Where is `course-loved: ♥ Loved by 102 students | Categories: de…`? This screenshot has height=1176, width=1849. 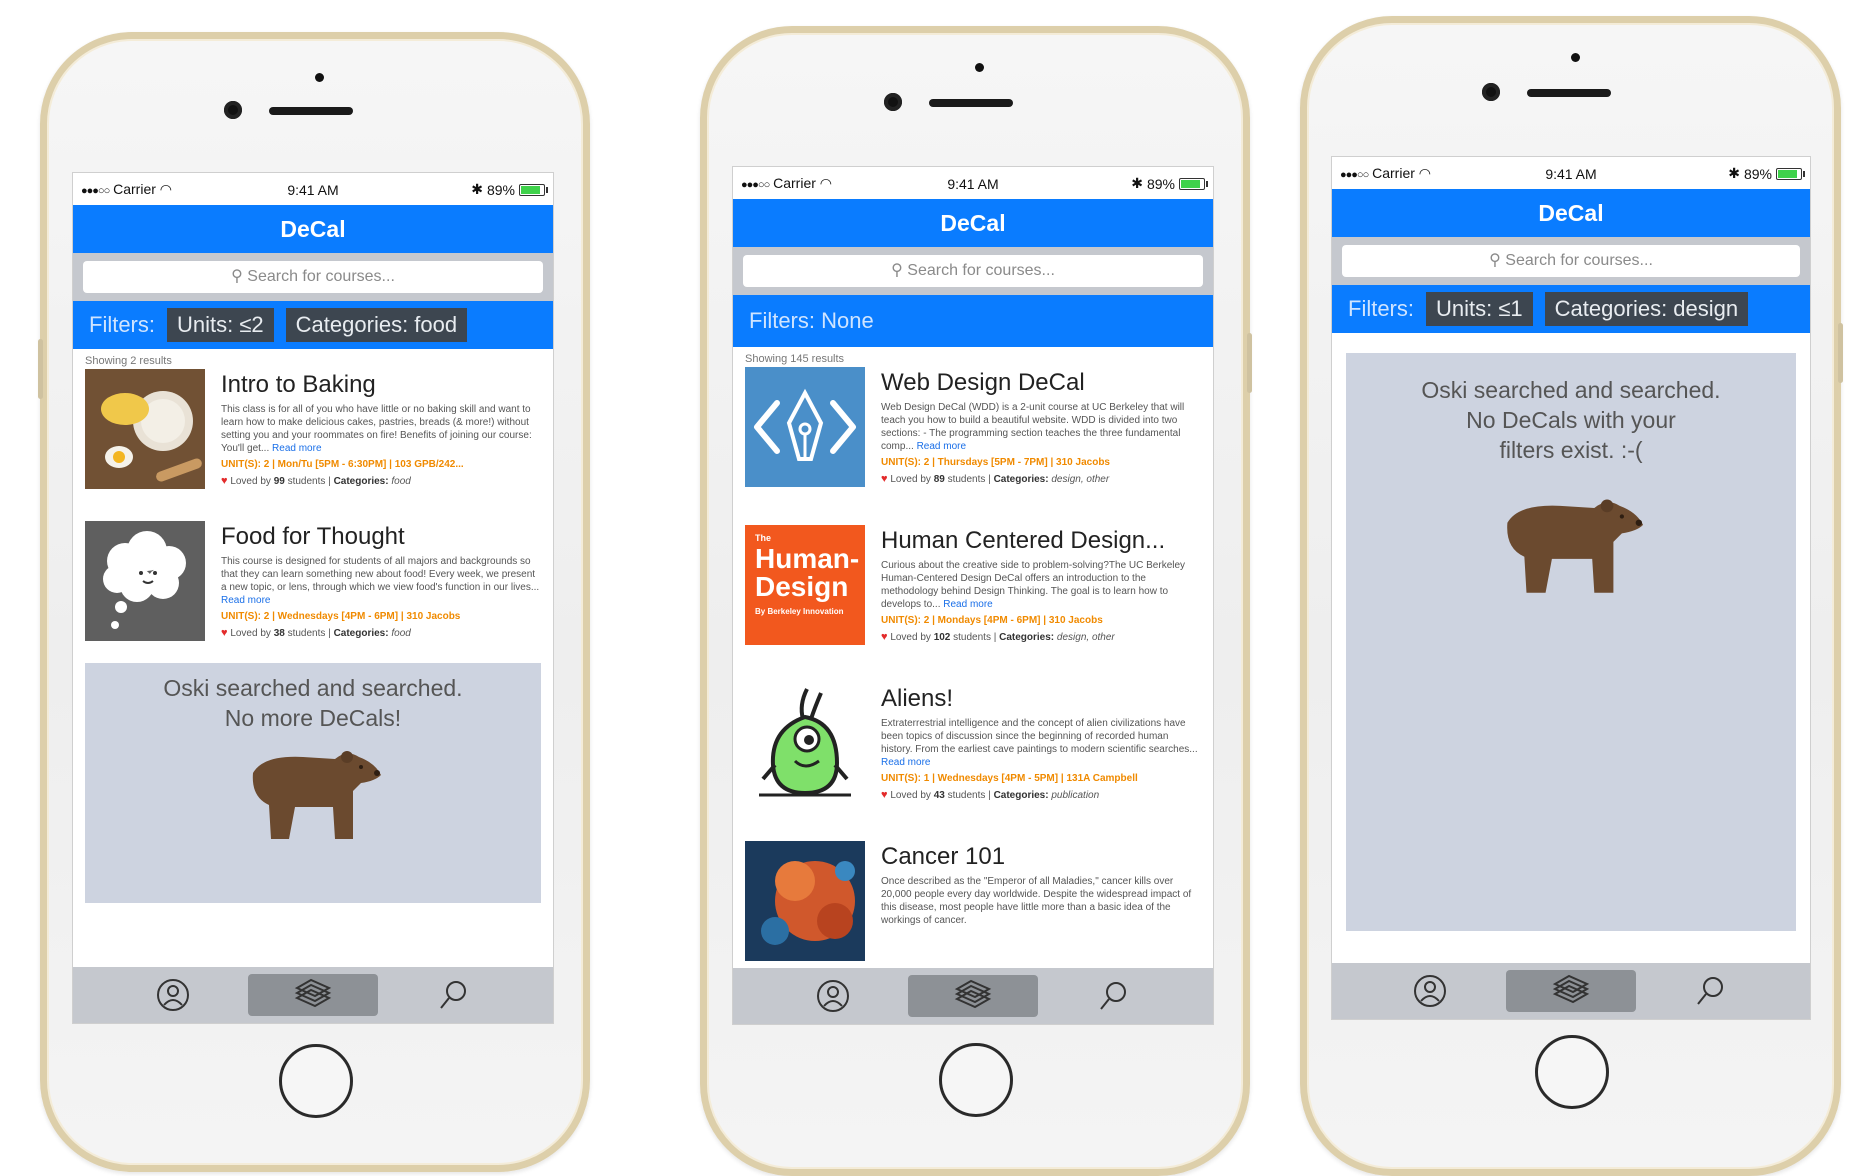 course-loved: ♥ Loved by 102 students | Categories: de… is located at coordinates (998, 637).